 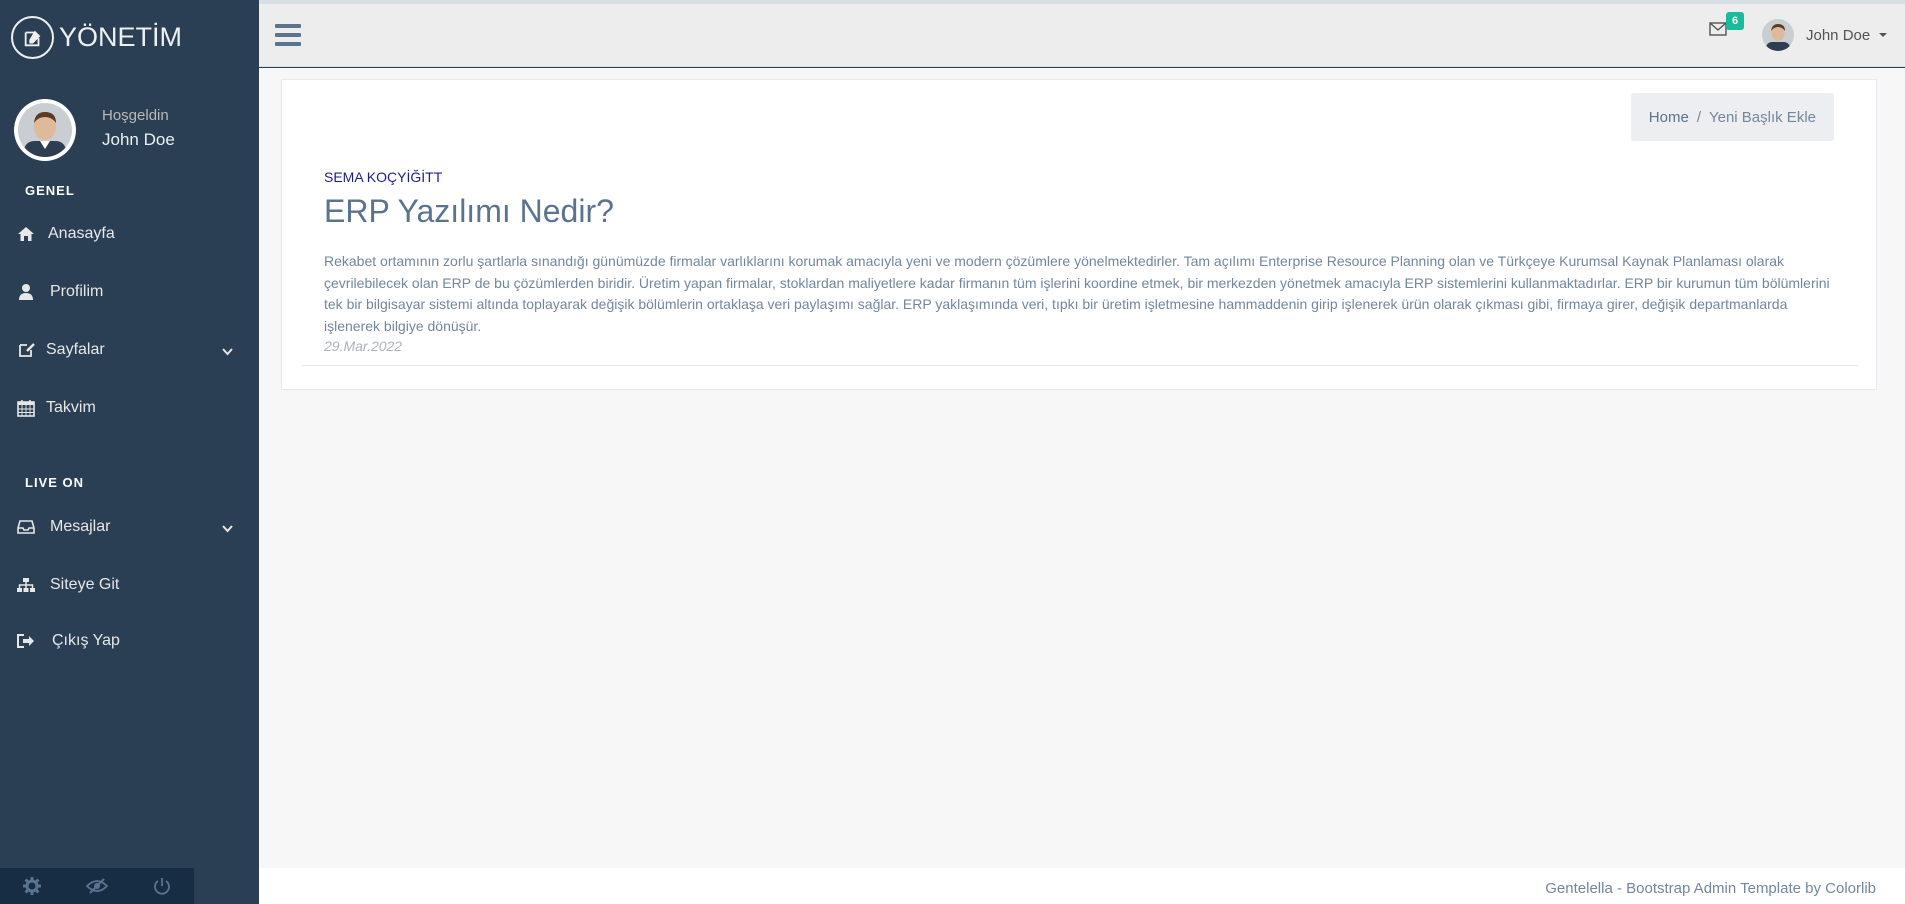 I want to click on user-icon, so click(x=26, y=292).